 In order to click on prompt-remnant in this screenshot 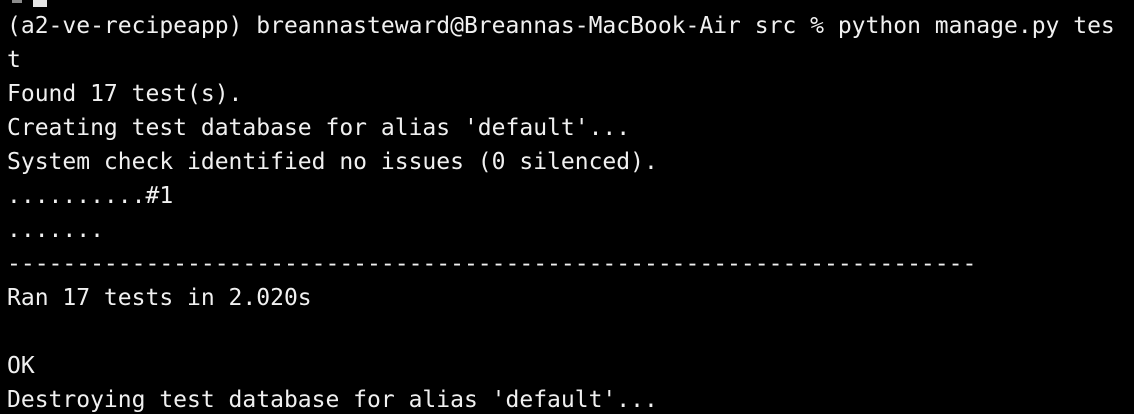, I will do `click(17, 1)`.